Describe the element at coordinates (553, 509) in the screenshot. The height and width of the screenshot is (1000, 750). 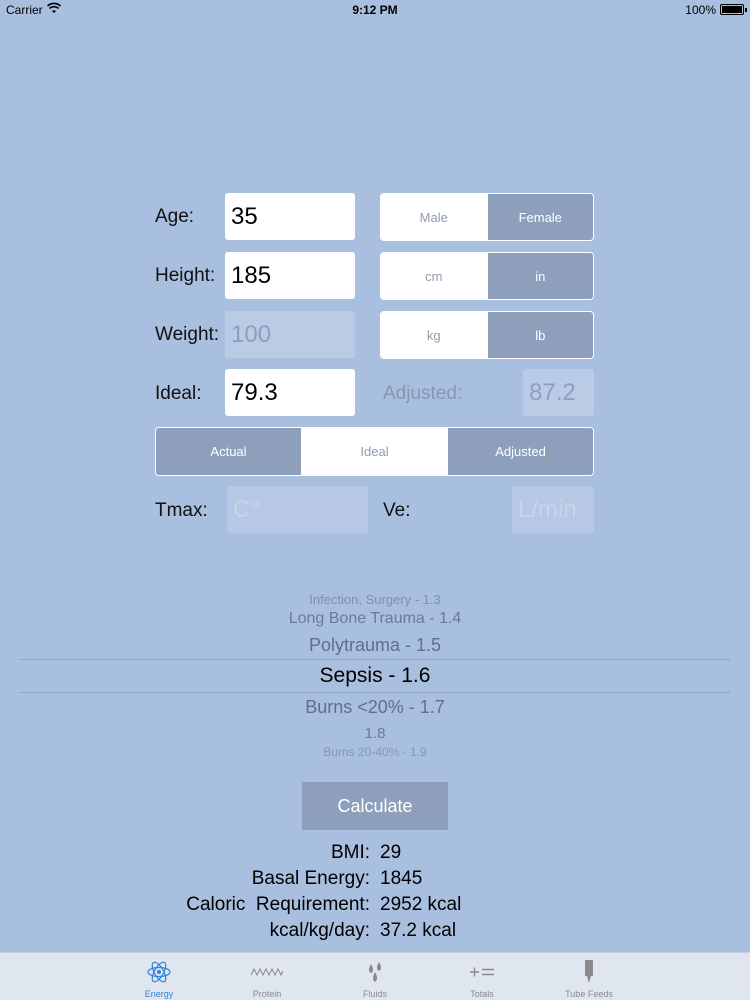
I see `ve-input: L/min` at that location.